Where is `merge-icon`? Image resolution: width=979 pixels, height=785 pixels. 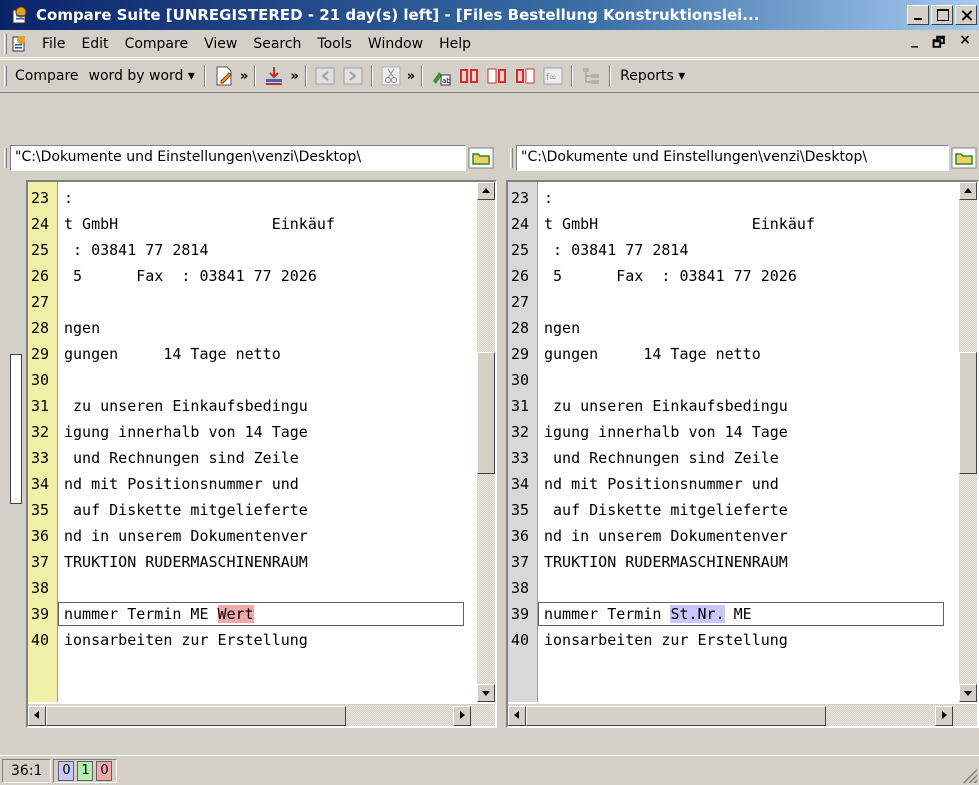 merge-icon is located at coordinates (274, 76).